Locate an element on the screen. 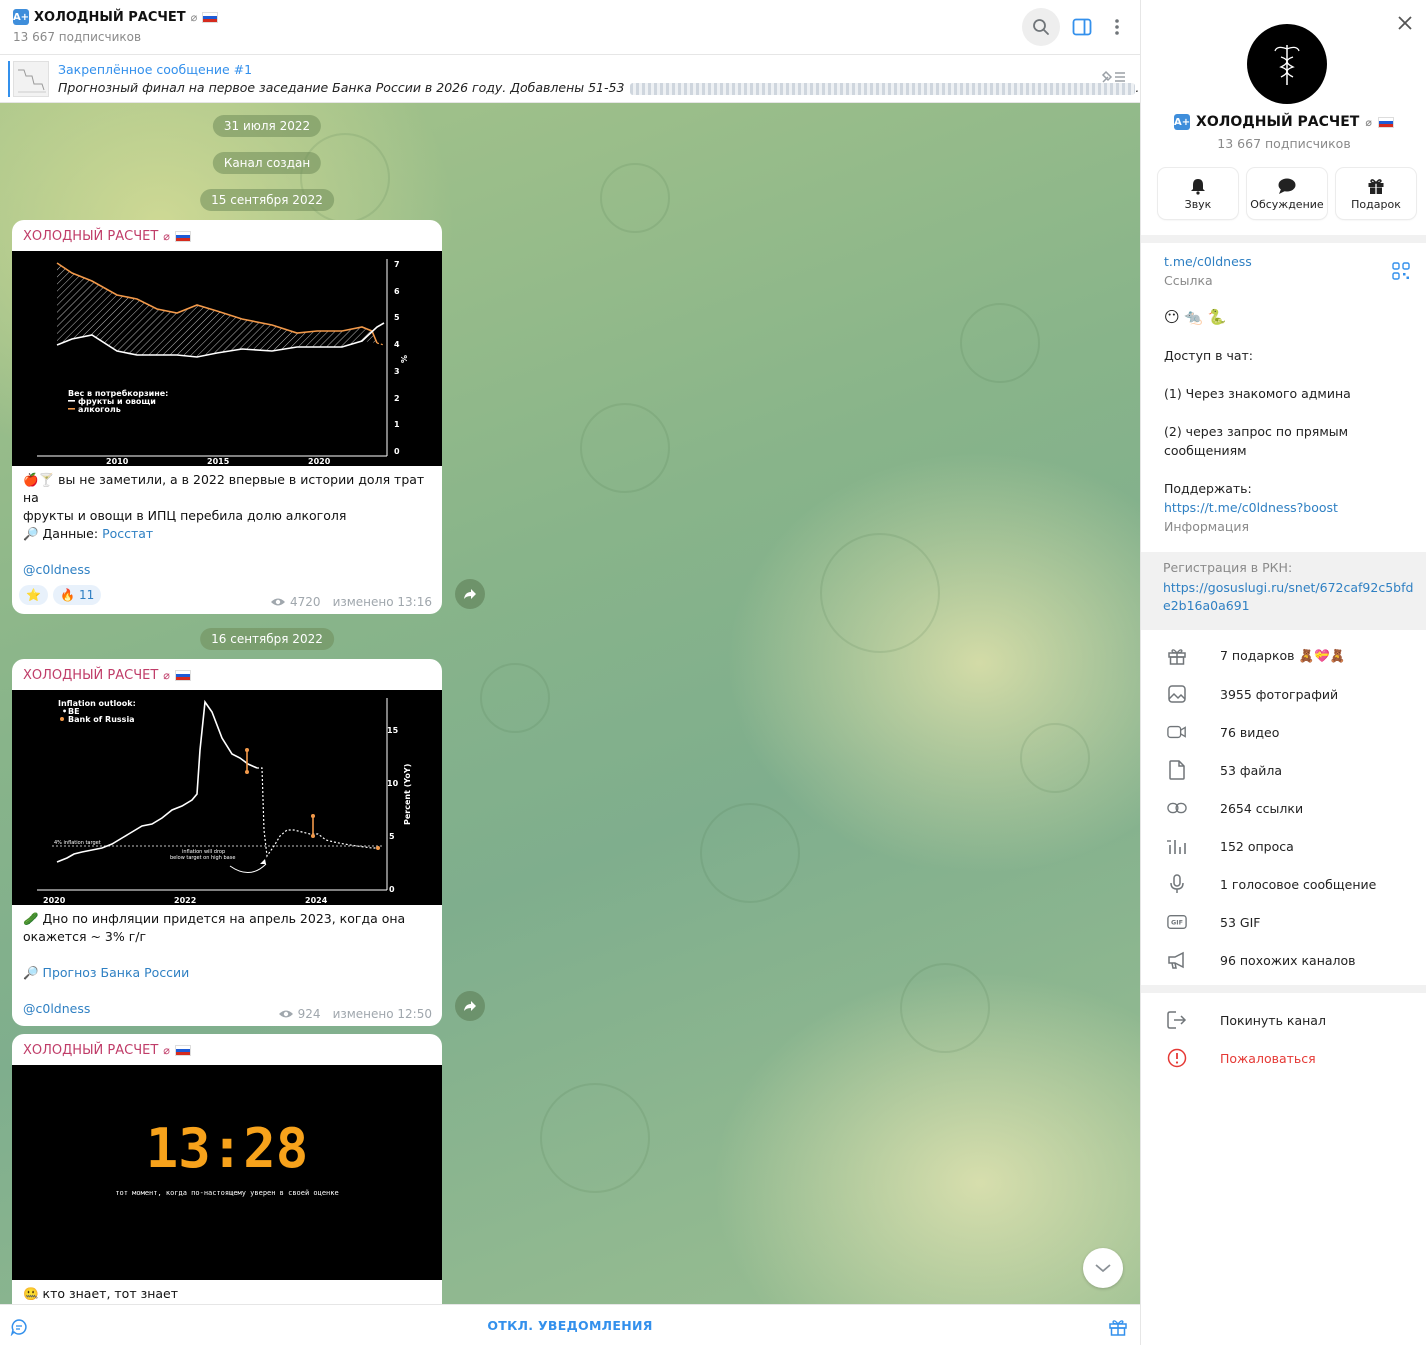 This screenshot has height=1345, width=1426. media-row-label: 3955 фотографий is located at coordinates (1279, 694).